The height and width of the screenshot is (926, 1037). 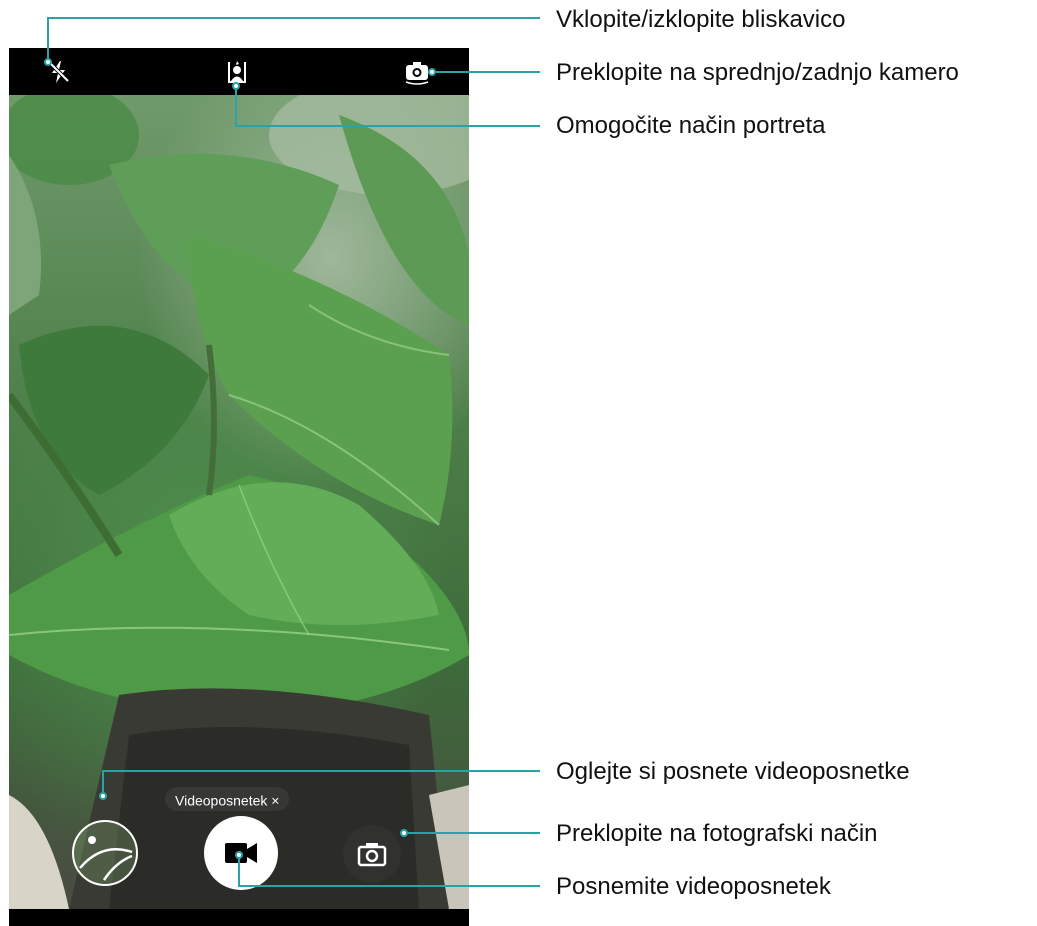 I want to click on callout-record-label: Posnemite videoposnetek, so click(x=693, y=886).